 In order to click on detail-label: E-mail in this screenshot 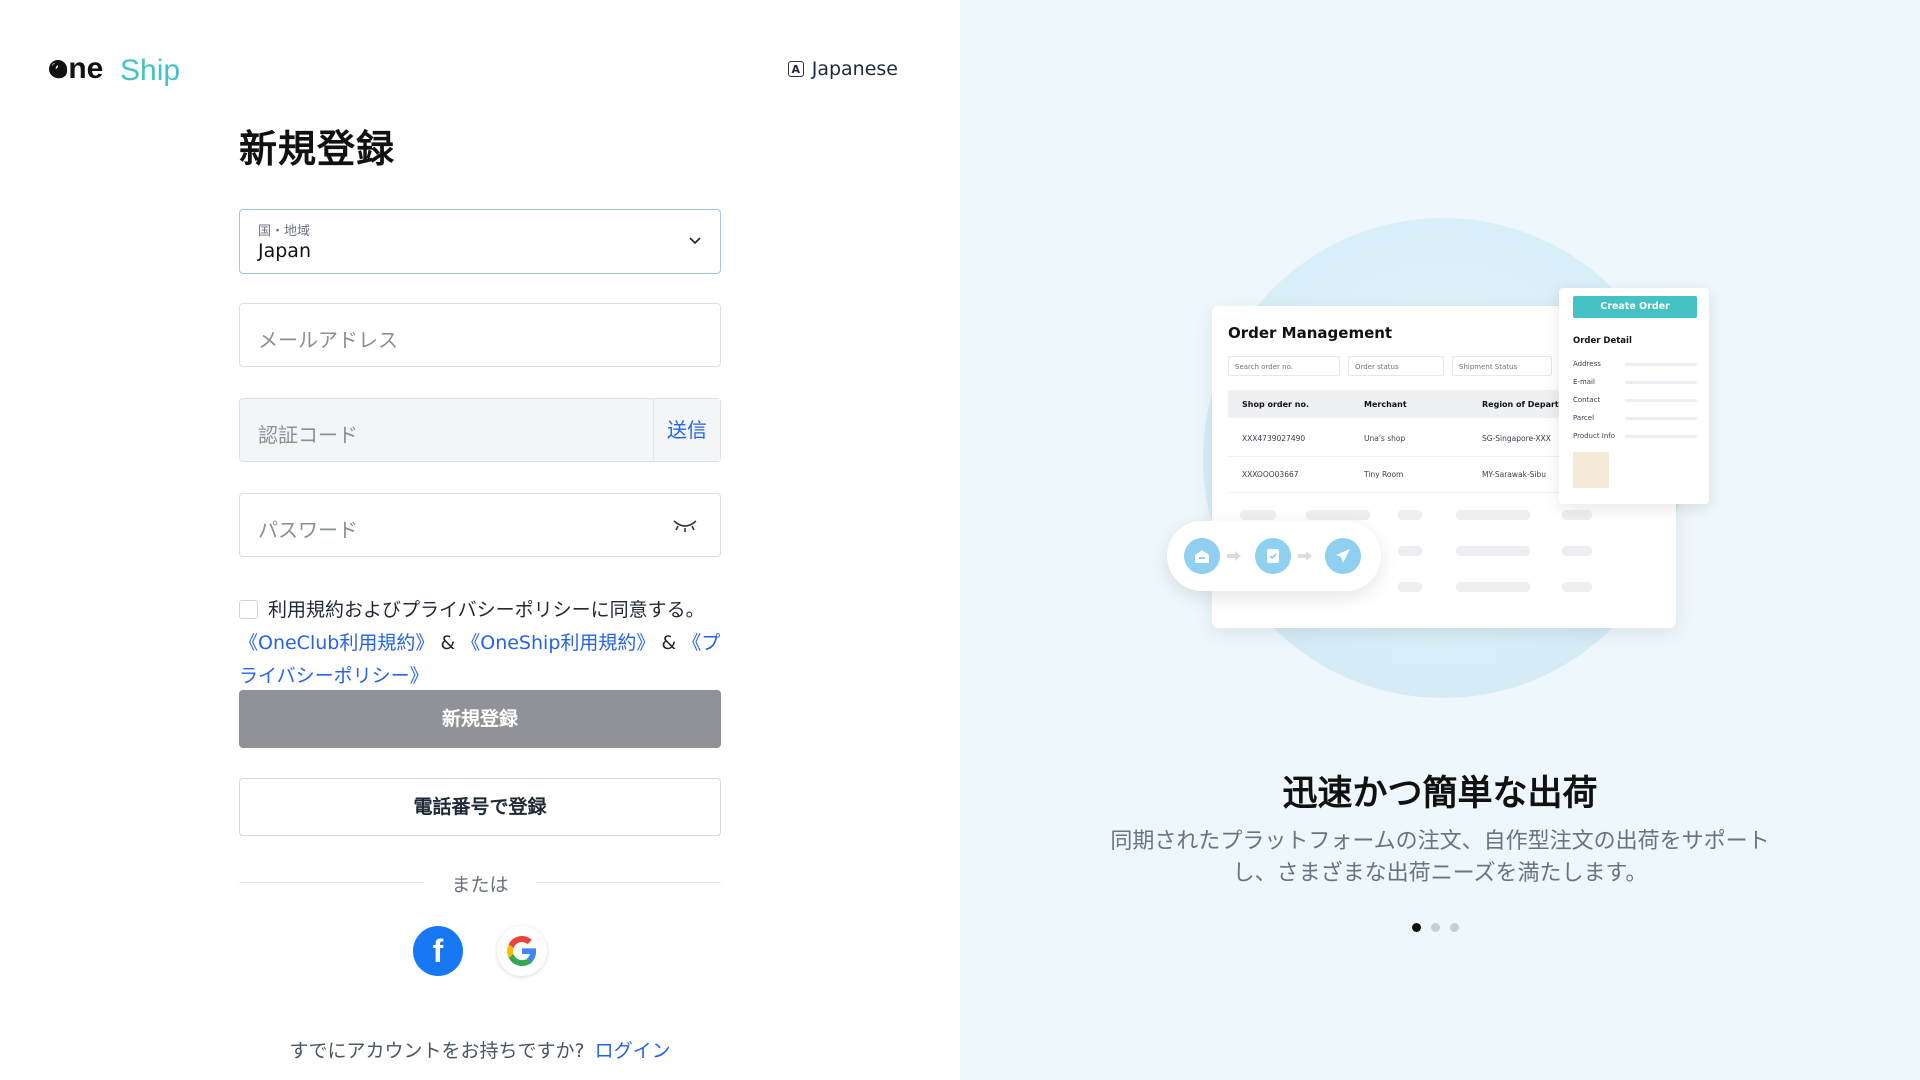, I will do `click(1584, 382)`.